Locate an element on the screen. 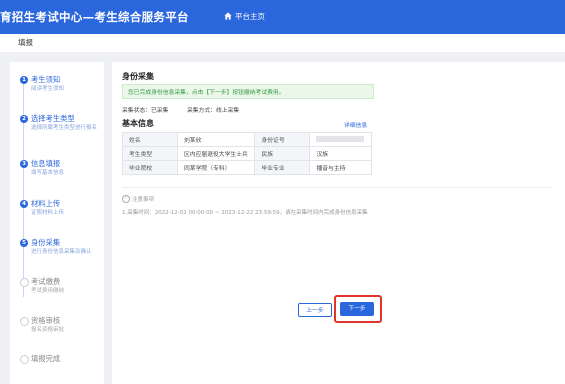 The height and width of the screenshot is (384, 565). step-number: 1 is located at coordinates (24, 80).